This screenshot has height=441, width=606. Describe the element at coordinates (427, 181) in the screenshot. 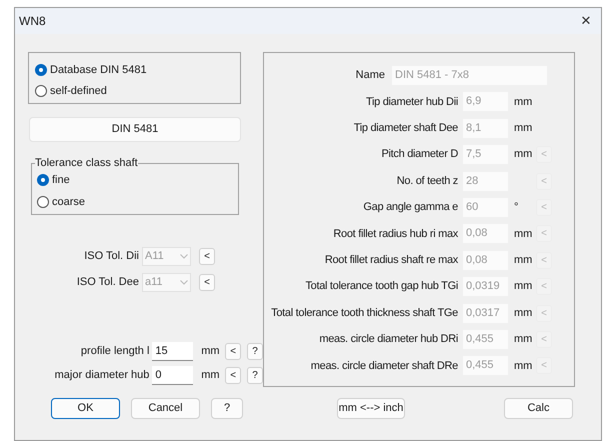

I see `field-label: No. of teeth z` at that location.